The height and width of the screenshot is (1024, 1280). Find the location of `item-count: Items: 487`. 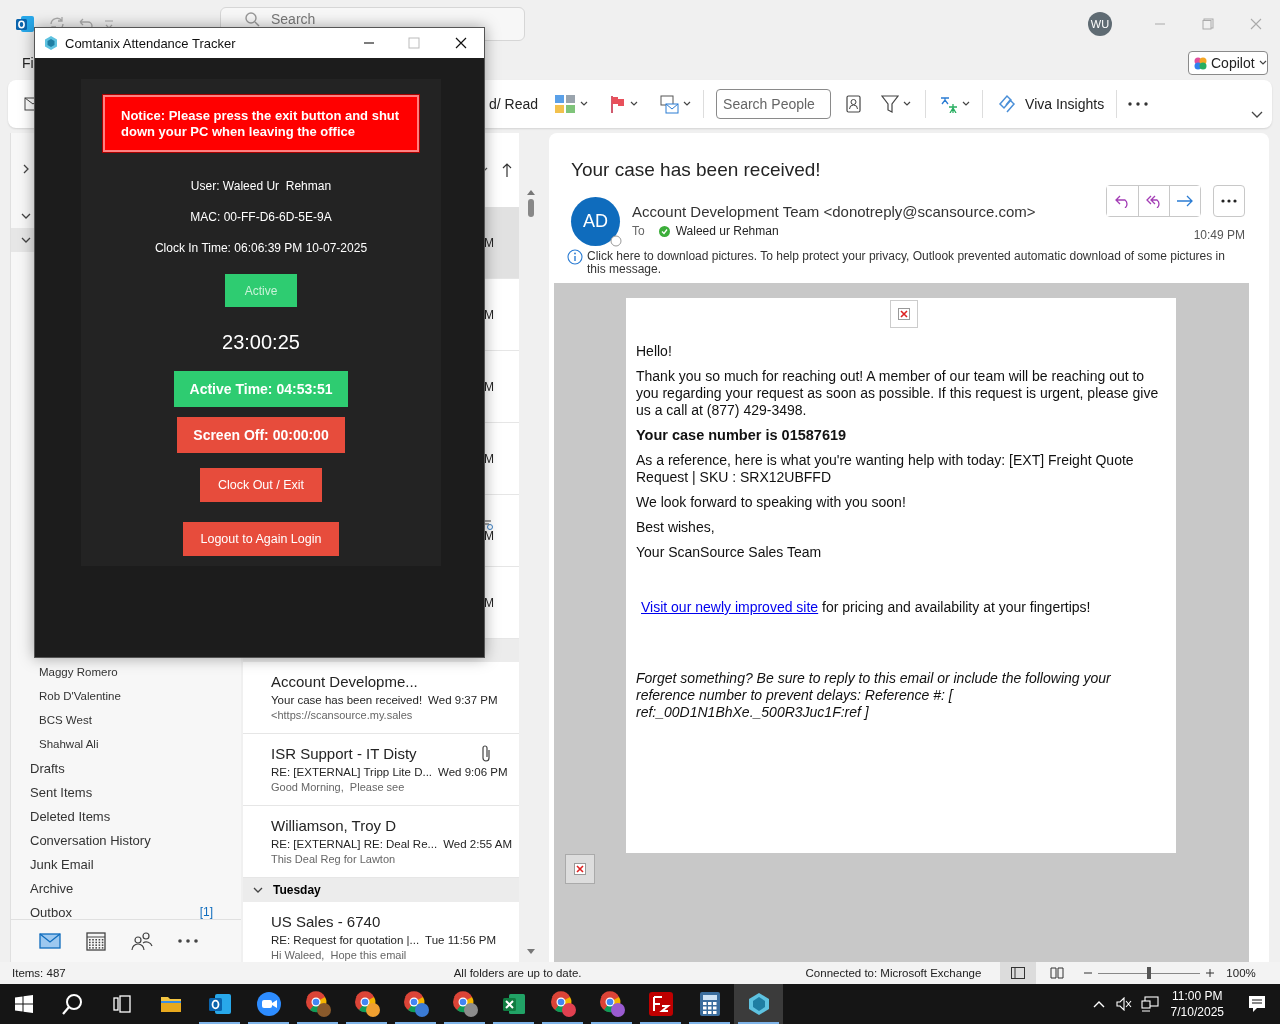

item-count: Items: 487 is located at coordinates (39, 973).